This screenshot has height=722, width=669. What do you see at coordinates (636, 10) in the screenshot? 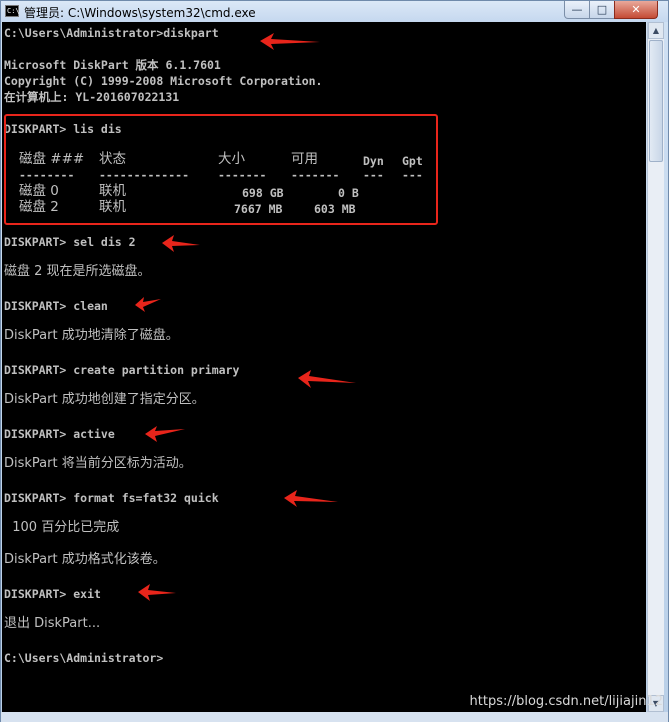
I see `close-button: ✕` at bounding box center [636, 10].